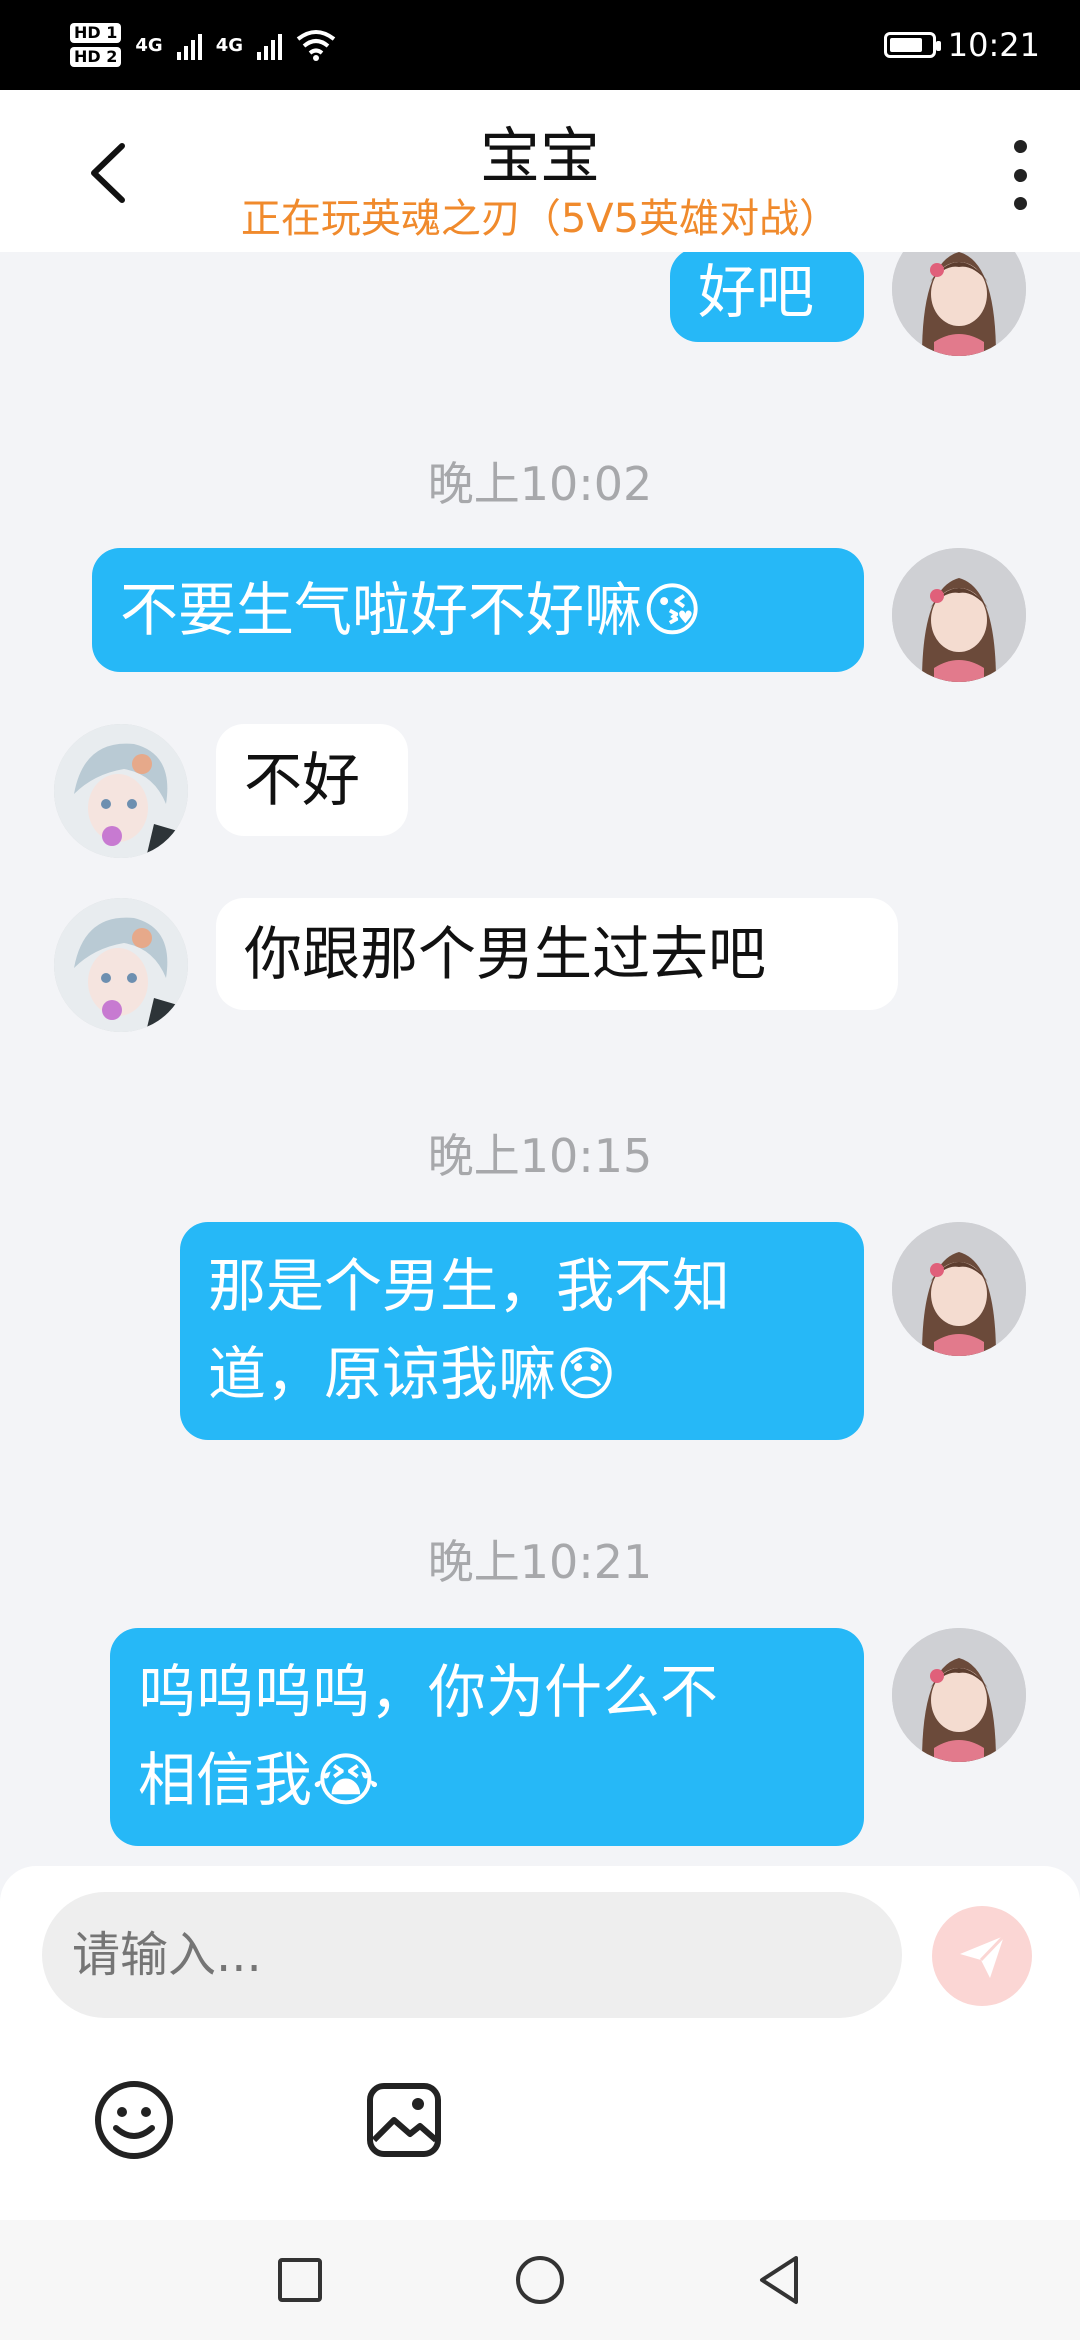  I want to click on hd2-label: HD 2, so click(96, 57).